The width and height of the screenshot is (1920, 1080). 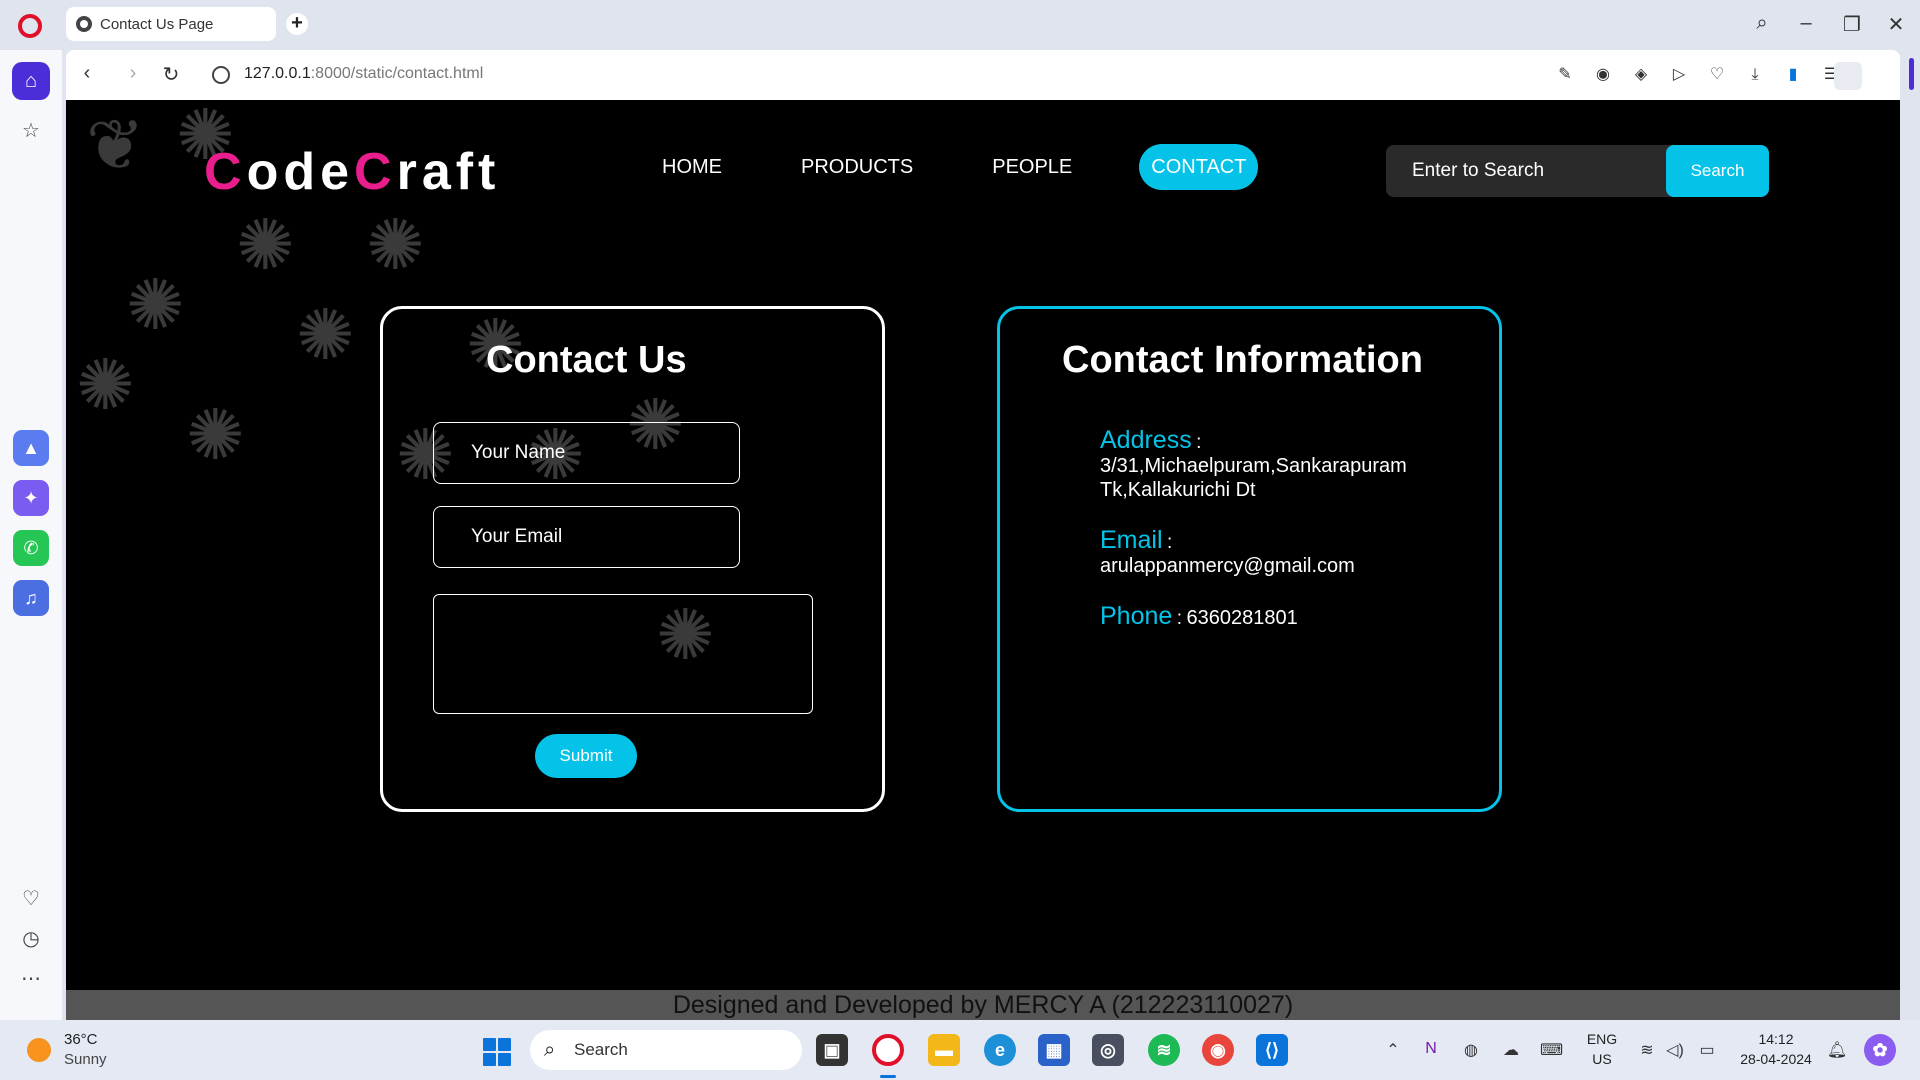 I want to click on email-value: arulappanmercy@gmail.com, so click(x=1227, y=566).